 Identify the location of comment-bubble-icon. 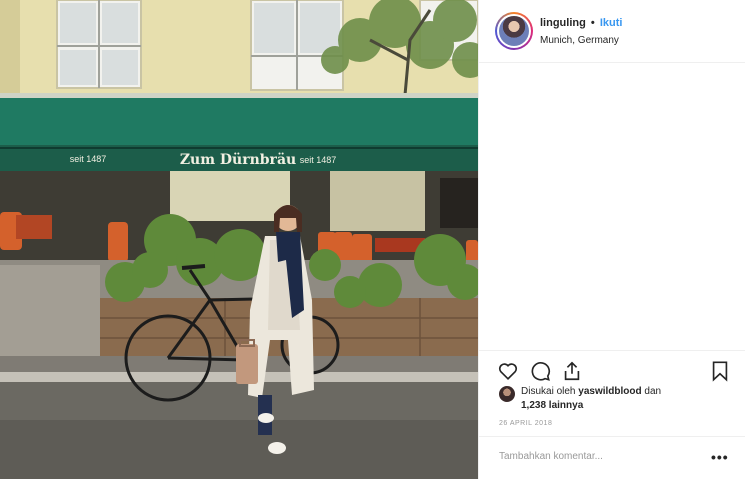
(540, 371).